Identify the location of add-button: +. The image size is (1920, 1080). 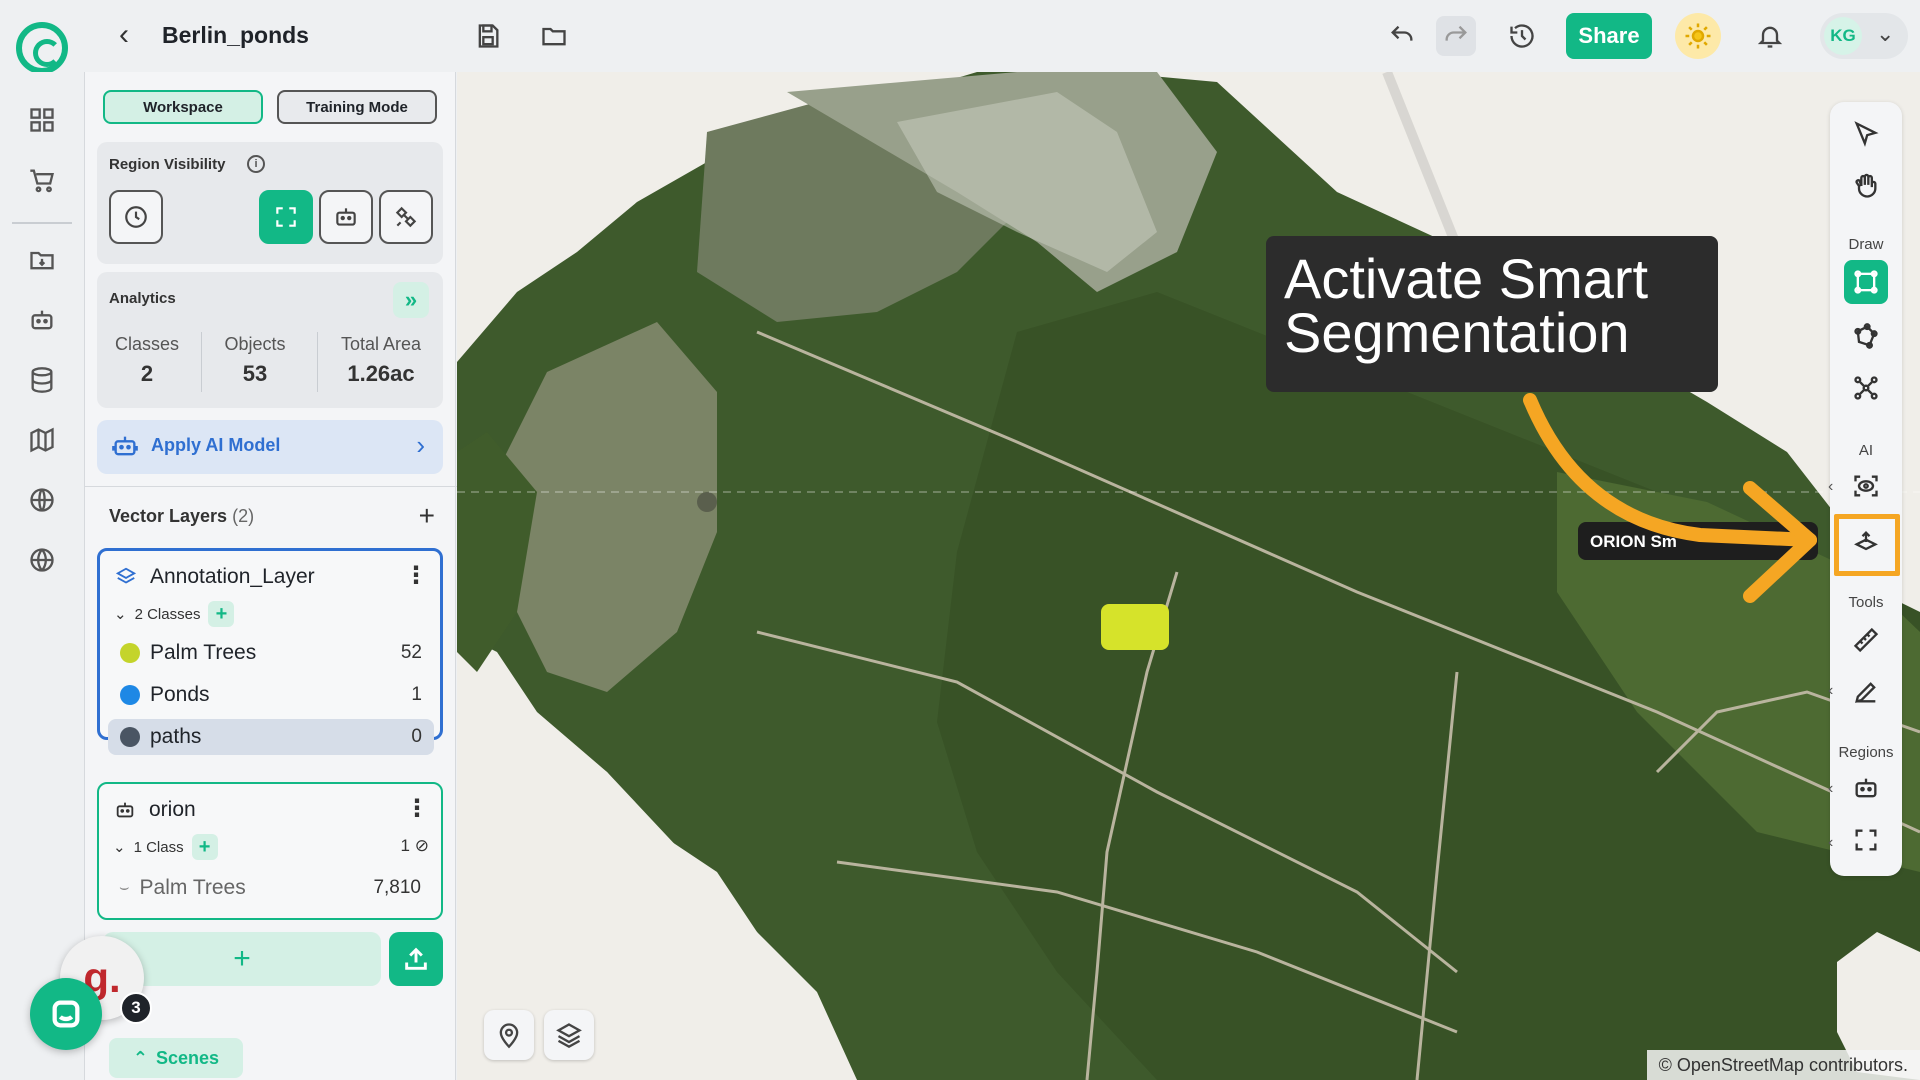
(242, 959).